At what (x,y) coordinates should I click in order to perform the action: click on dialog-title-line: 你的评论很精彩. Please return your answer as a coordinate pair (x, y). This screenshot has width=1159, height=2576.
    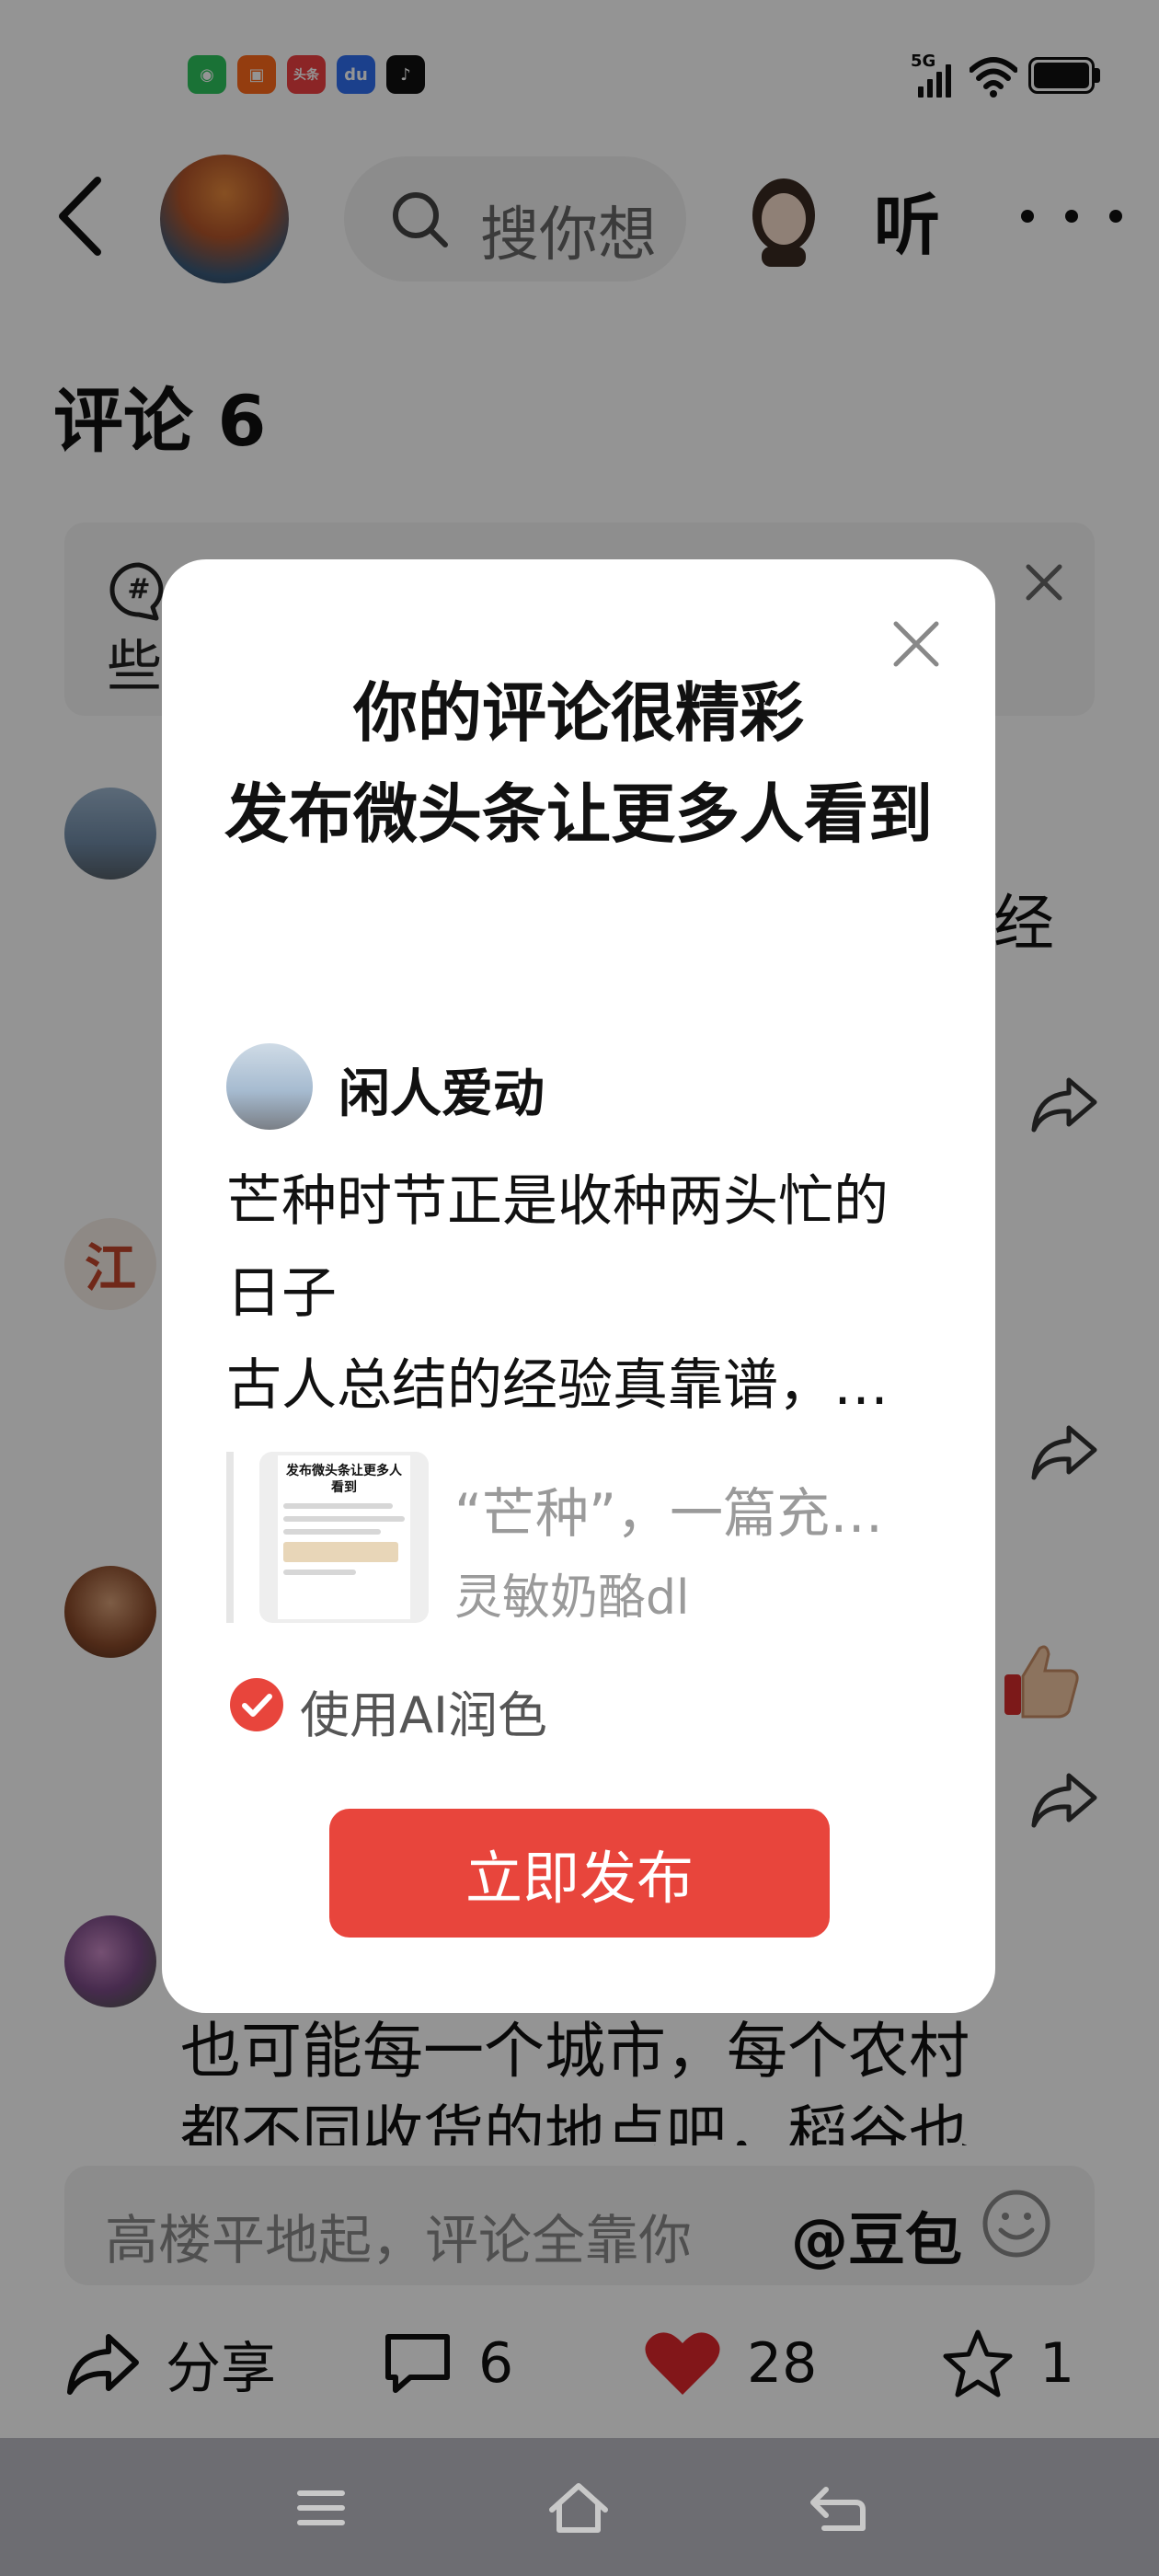
    Looking at the image, I should click on (578, 713).